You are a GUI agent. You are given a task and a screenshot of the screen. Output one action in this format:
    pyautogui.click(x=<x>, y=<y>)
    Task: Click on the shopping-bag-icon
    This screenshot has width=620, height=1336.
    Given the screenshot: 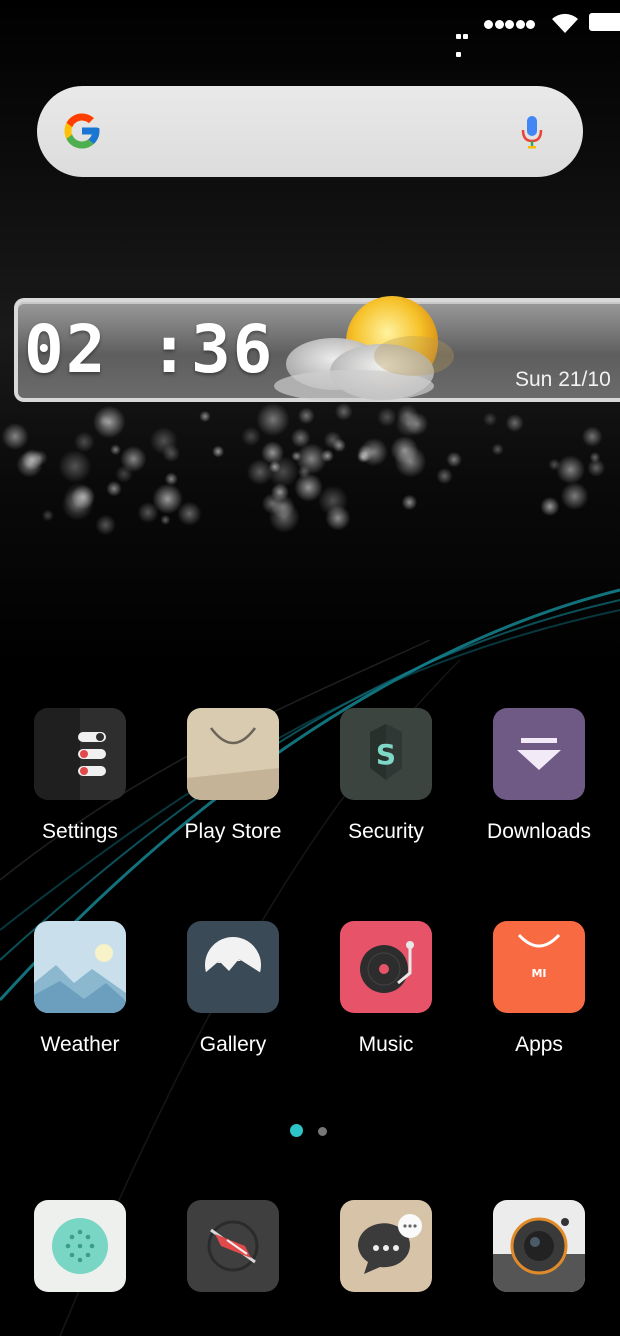 What is the action you would take?
    pyautogui.click(x=233, y=754)
    